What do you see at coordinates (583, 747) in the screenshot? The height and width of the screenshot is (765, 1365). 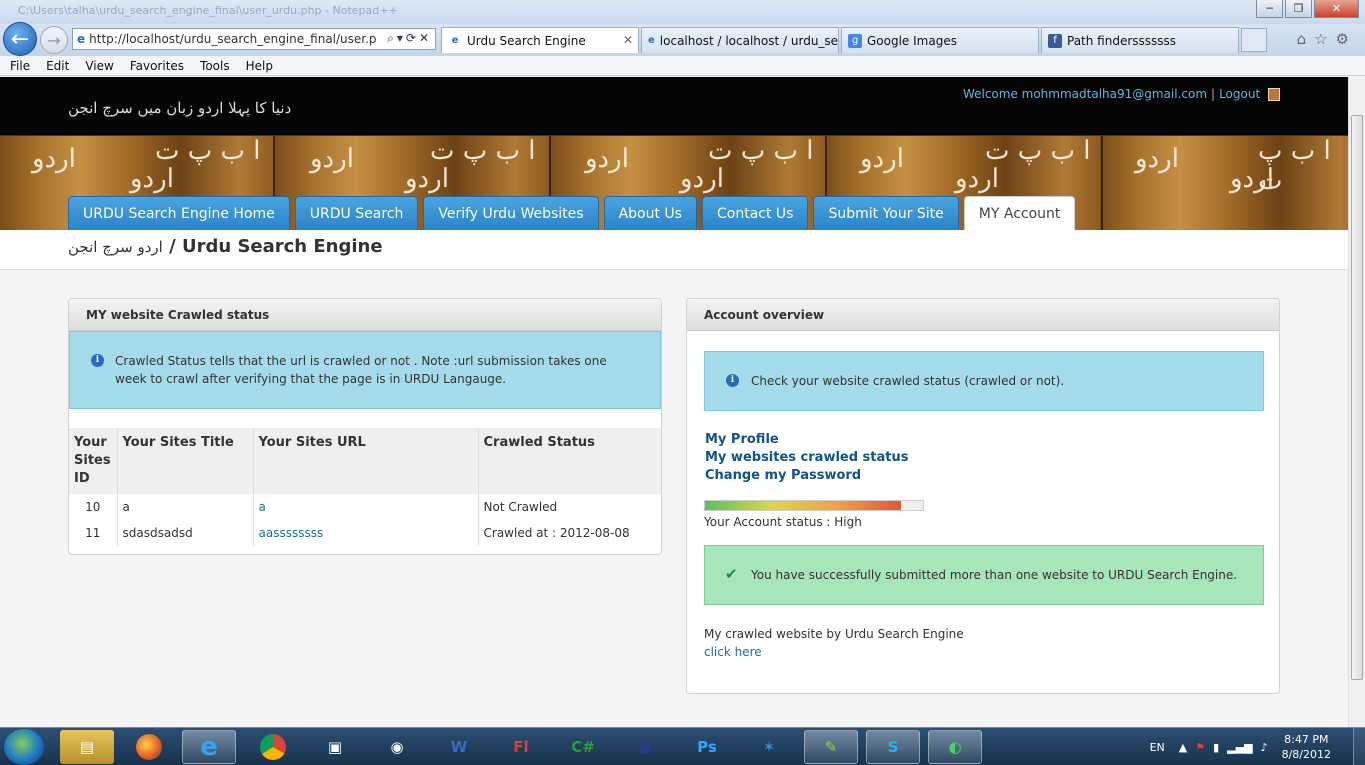 I see `csharp-icon: C#` at bounding box center [583, 747].